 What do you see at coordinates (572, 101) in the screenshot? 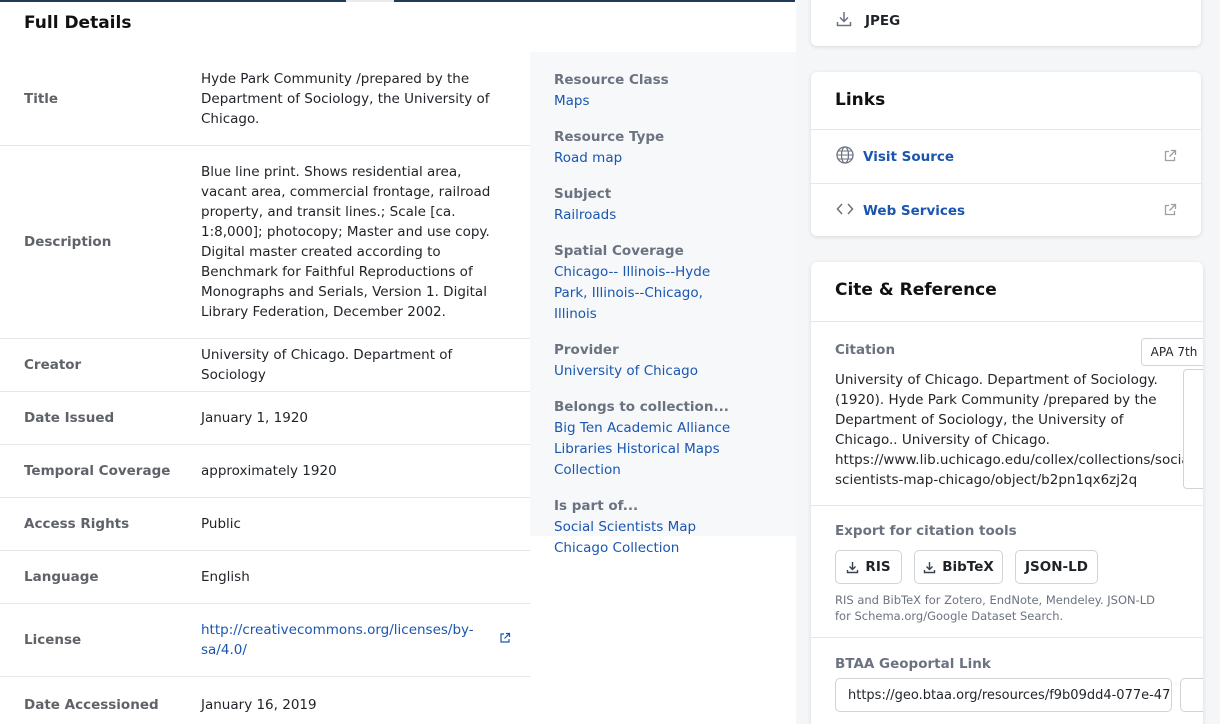
I see `meta-link: Maps` at bounding box center [572, 101].